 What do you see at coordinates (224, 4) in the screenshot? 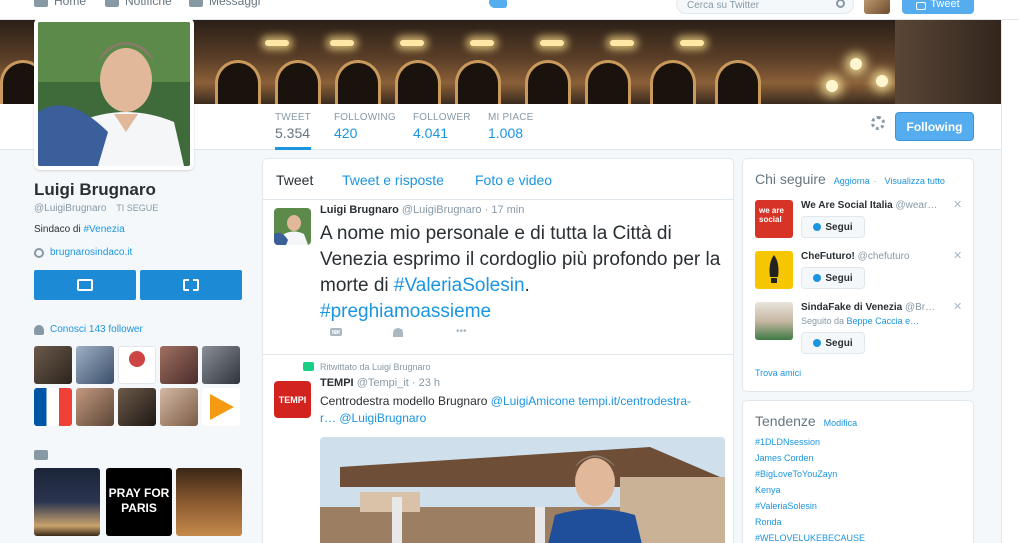
I see `nav-messages: Messaggi` at bounding box center [224, 4].